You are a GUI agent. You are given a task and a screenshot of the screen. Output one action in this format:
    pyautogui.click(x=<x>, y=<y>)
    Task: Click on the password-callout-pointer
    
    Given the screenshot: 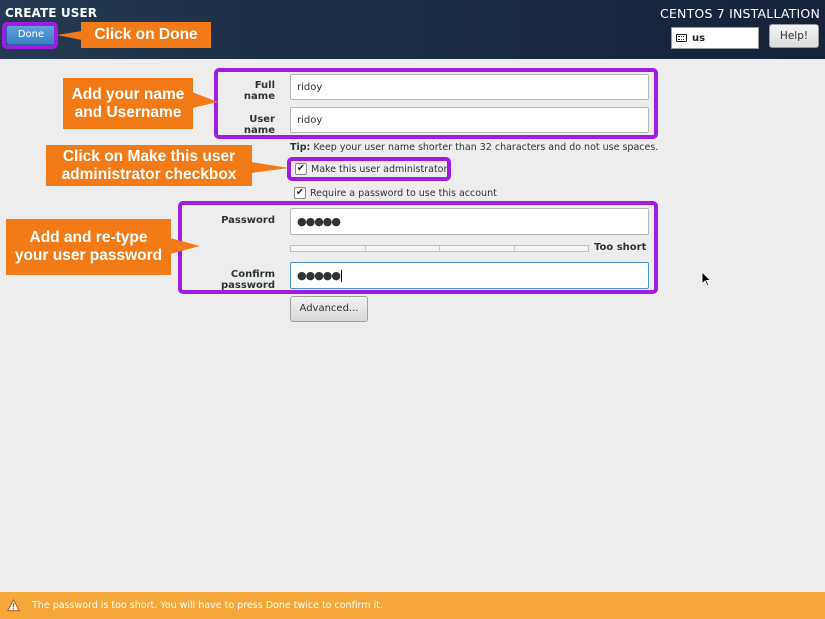 What is the action you would take?
    pyautogui.click(x=185, y=246)
    